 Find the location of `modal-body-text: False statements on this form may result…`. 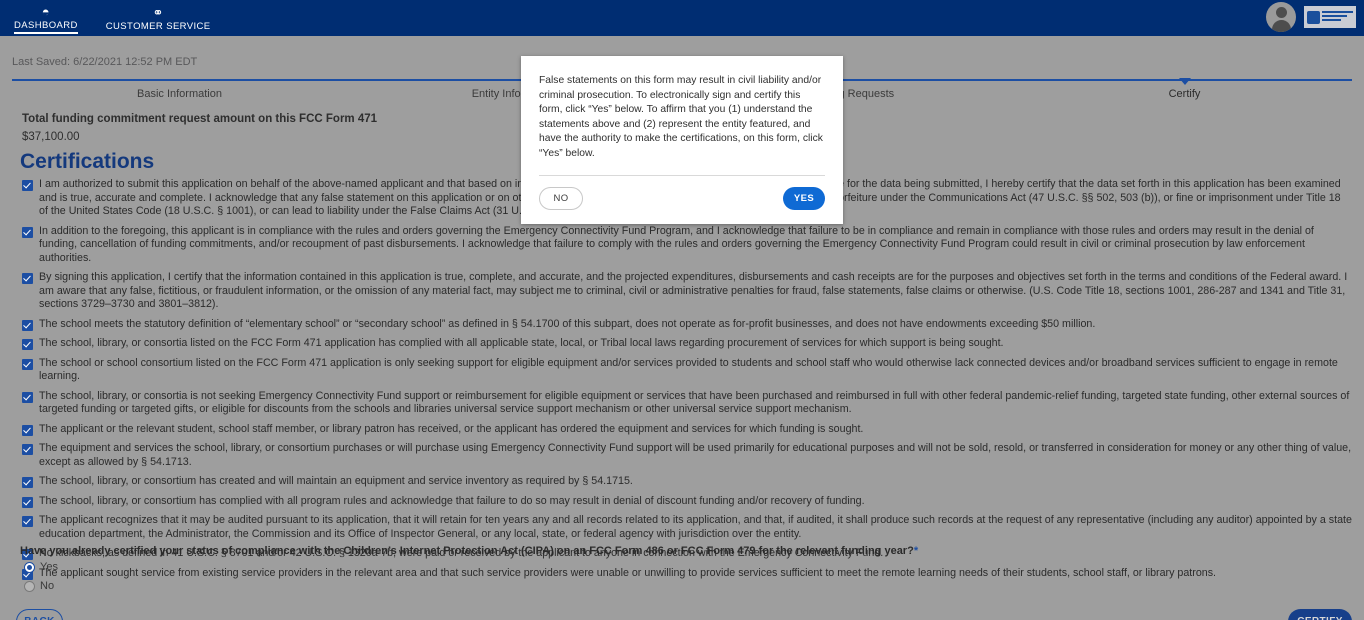

modal-body-text: False statements on this form may result… is located at coordinates (681, 117).